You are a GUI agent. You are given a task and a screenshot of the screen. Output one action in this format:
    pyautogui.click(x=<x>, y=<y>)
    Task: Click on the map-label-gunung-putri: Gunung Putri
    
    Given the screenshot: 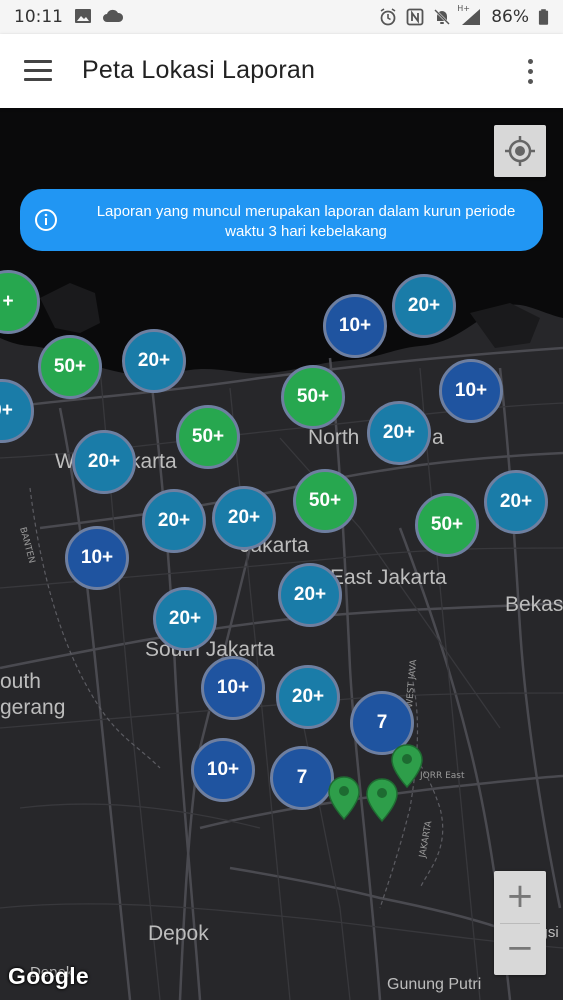 What is the action you would take?
    pyautogui.click(x=434, y=984)
    